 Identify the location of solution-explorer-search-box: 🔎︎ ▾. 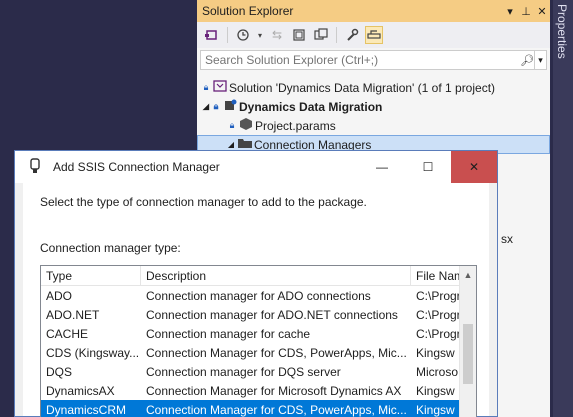
(373, 60).